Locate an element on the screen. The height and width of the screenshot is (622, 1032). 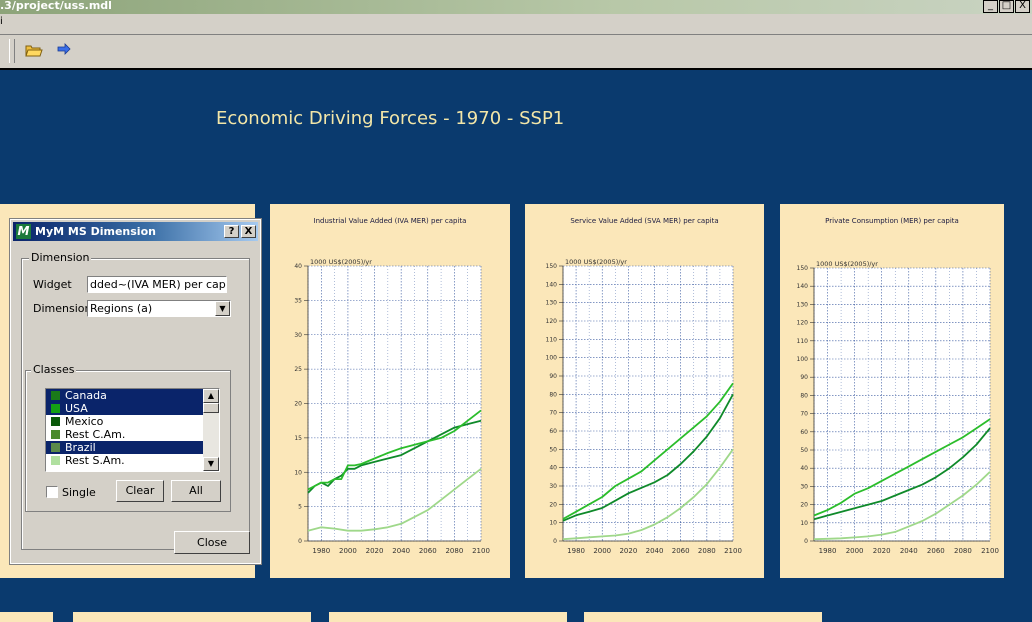
all-button: All is located at coordinates (196, 491).